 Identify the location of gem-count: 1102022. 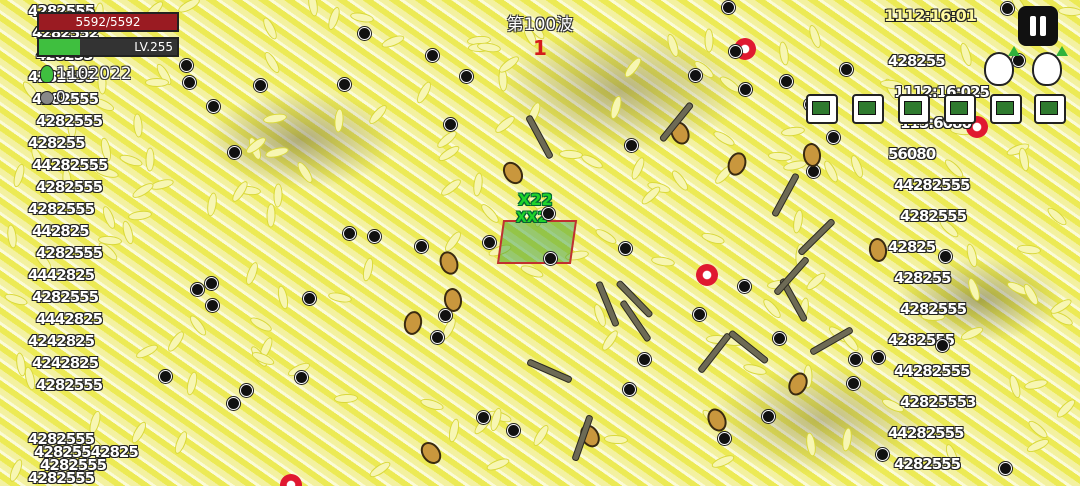
(94, 74).